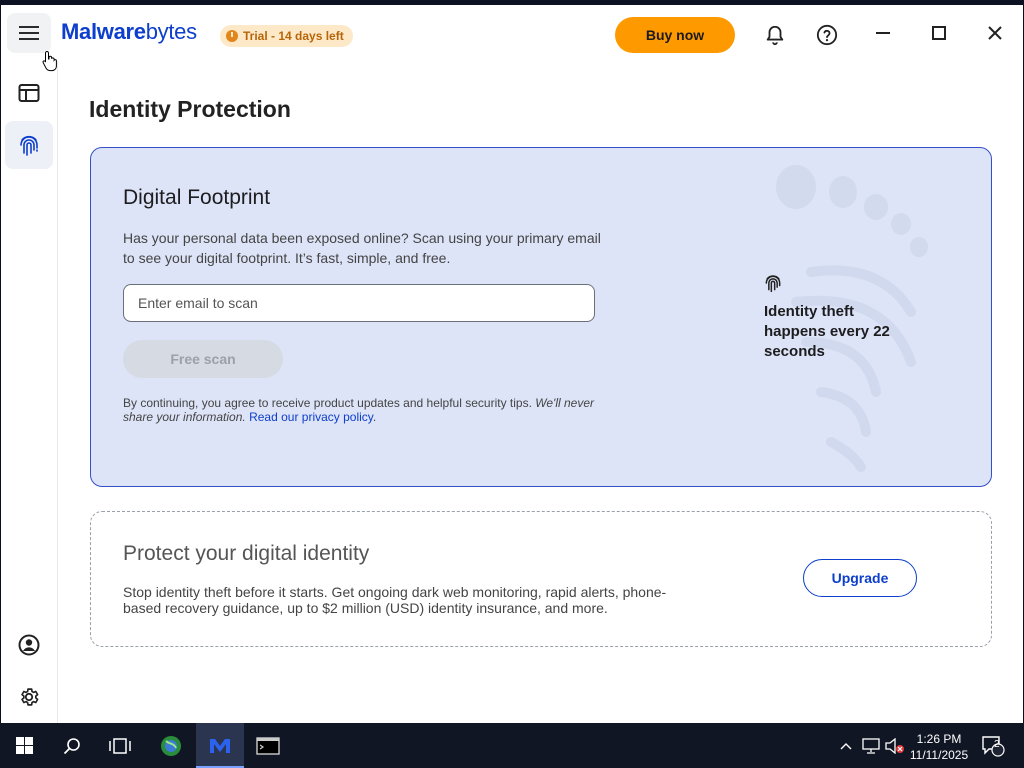 The image size is (1024, 768). I want to click on close-icon, so click(995, 33).